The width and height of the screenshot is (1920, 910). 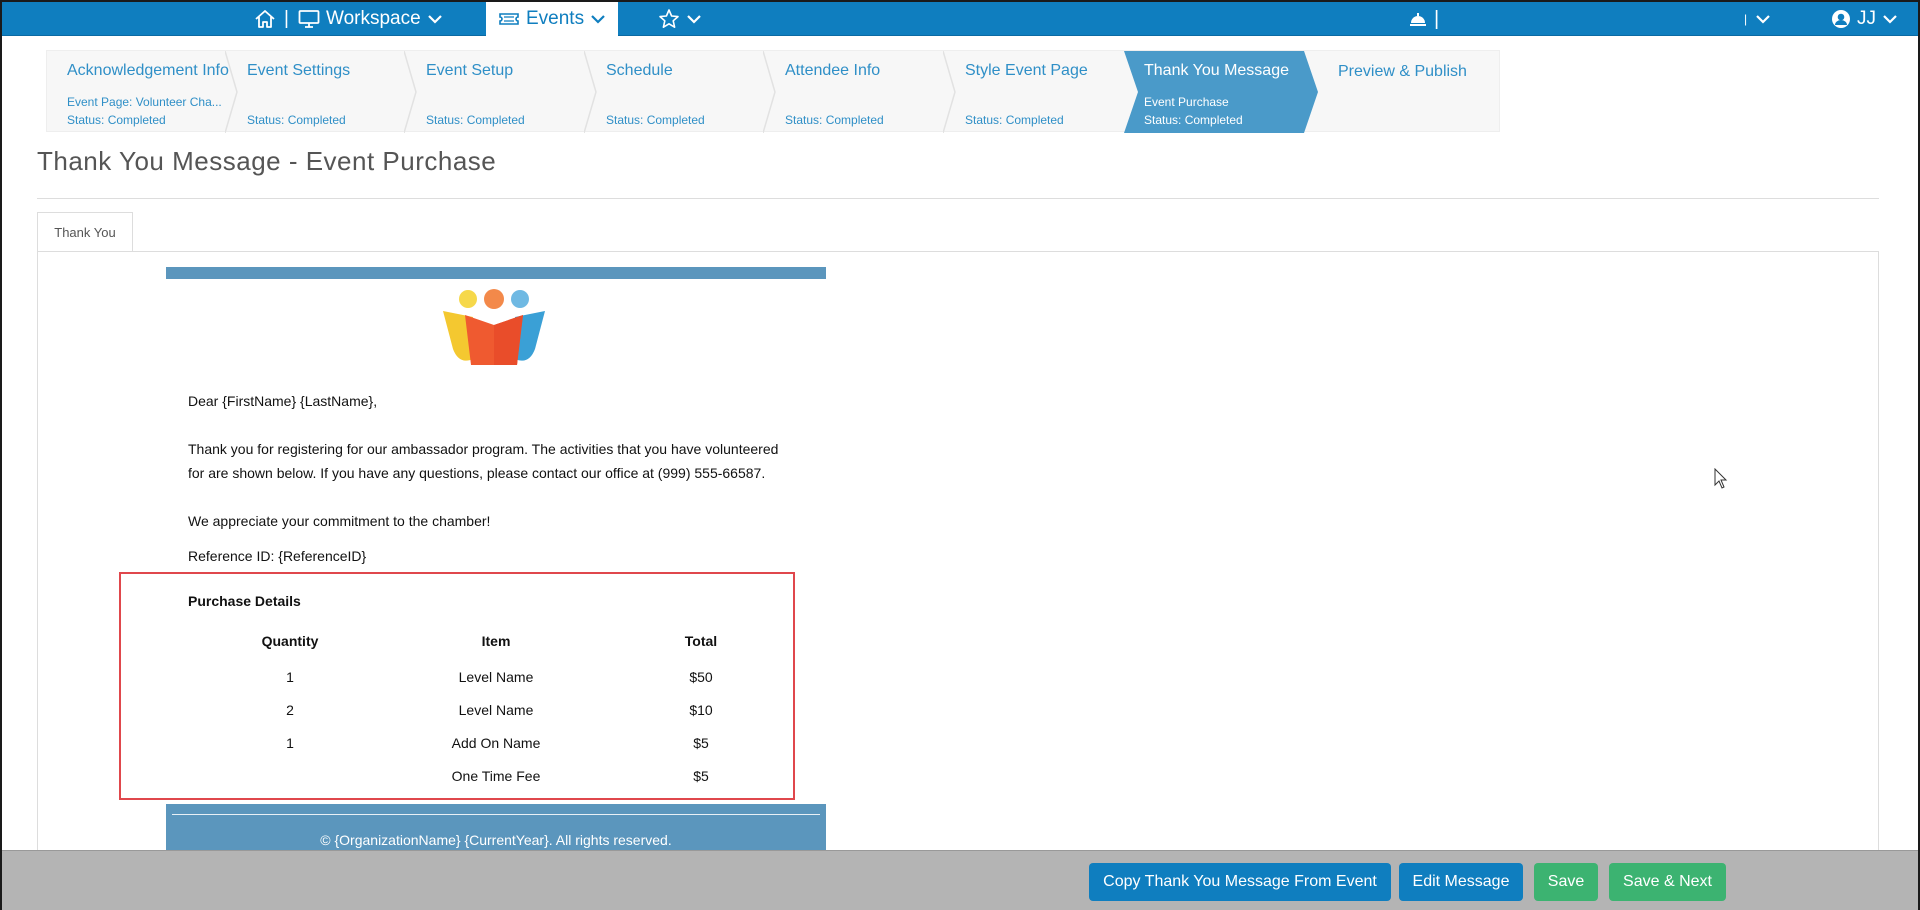 What do you see at coordinates (1026, 70) in the screenshot?
I see `step-title: Style Event Page` at bounding box center [1026, 70].